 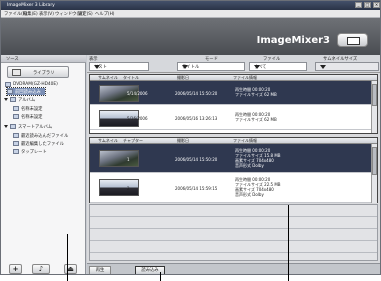 I want to click on close-button: ×, so click(x=376, y=5).